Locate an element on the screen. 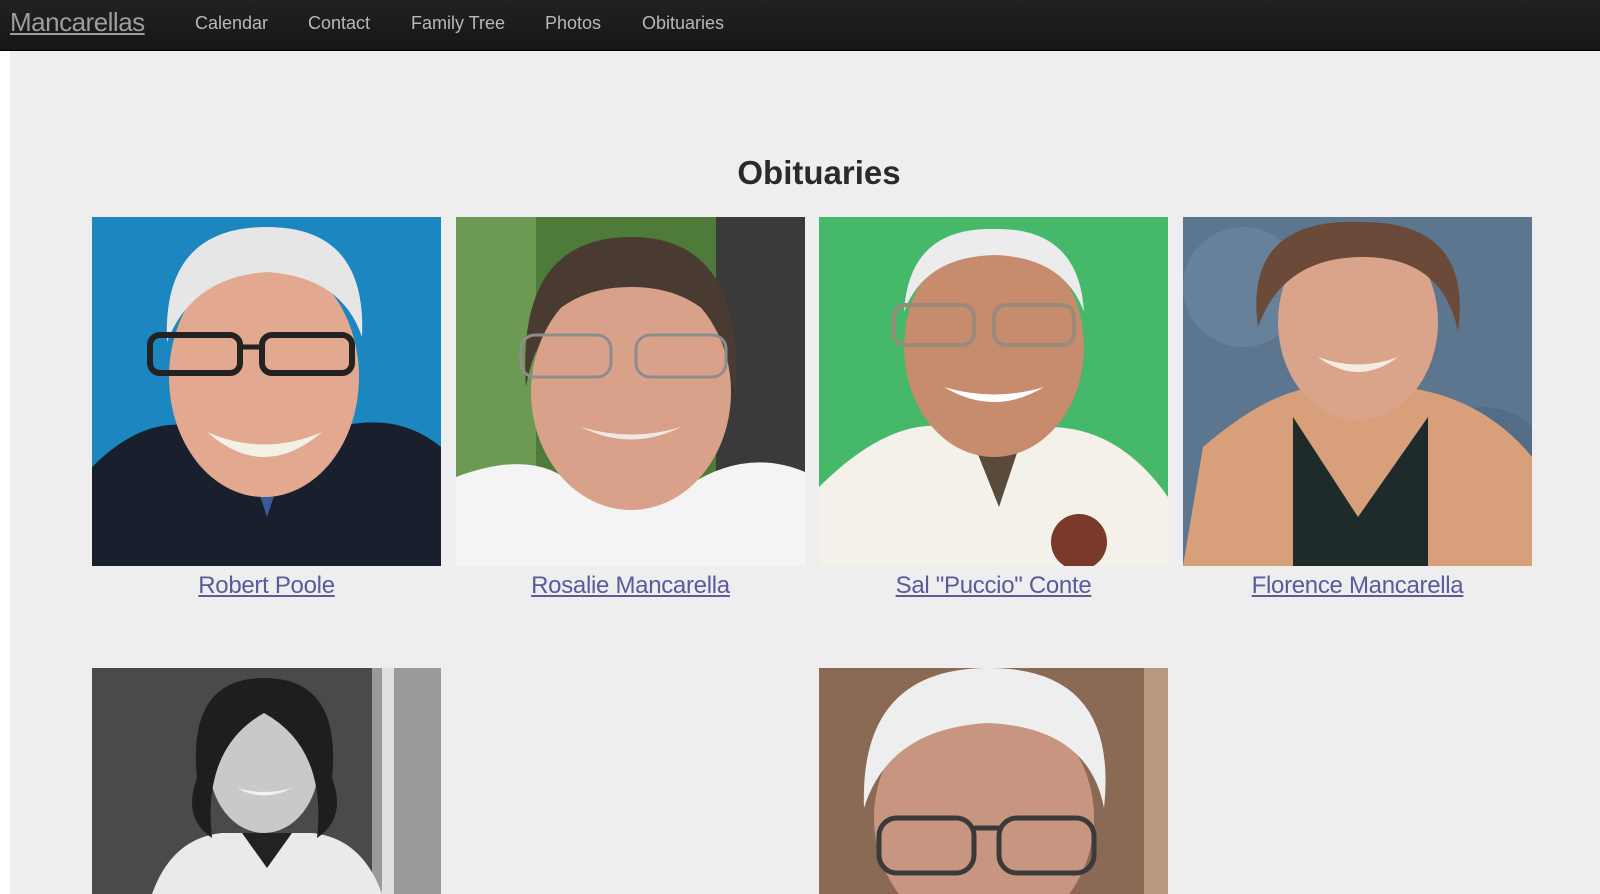 The height and width of the screenshot is (894, 1600). nav-link-family-tree: Family Tree is located at coordinates (458, 23).